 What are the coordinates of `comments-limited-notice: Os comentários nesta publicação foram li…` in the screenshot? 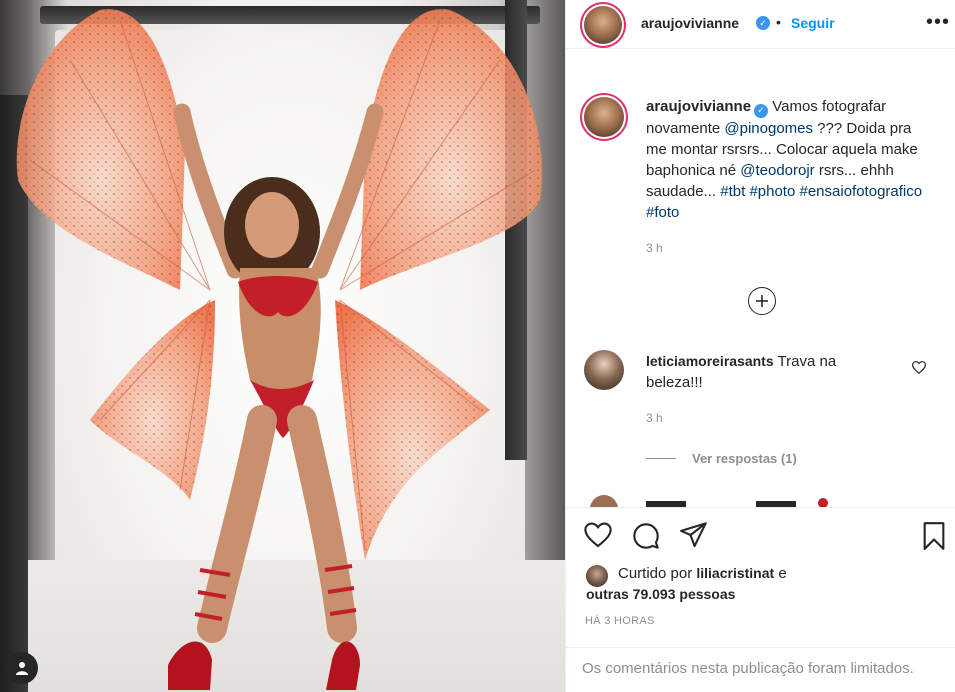 It's located at (760, 669).